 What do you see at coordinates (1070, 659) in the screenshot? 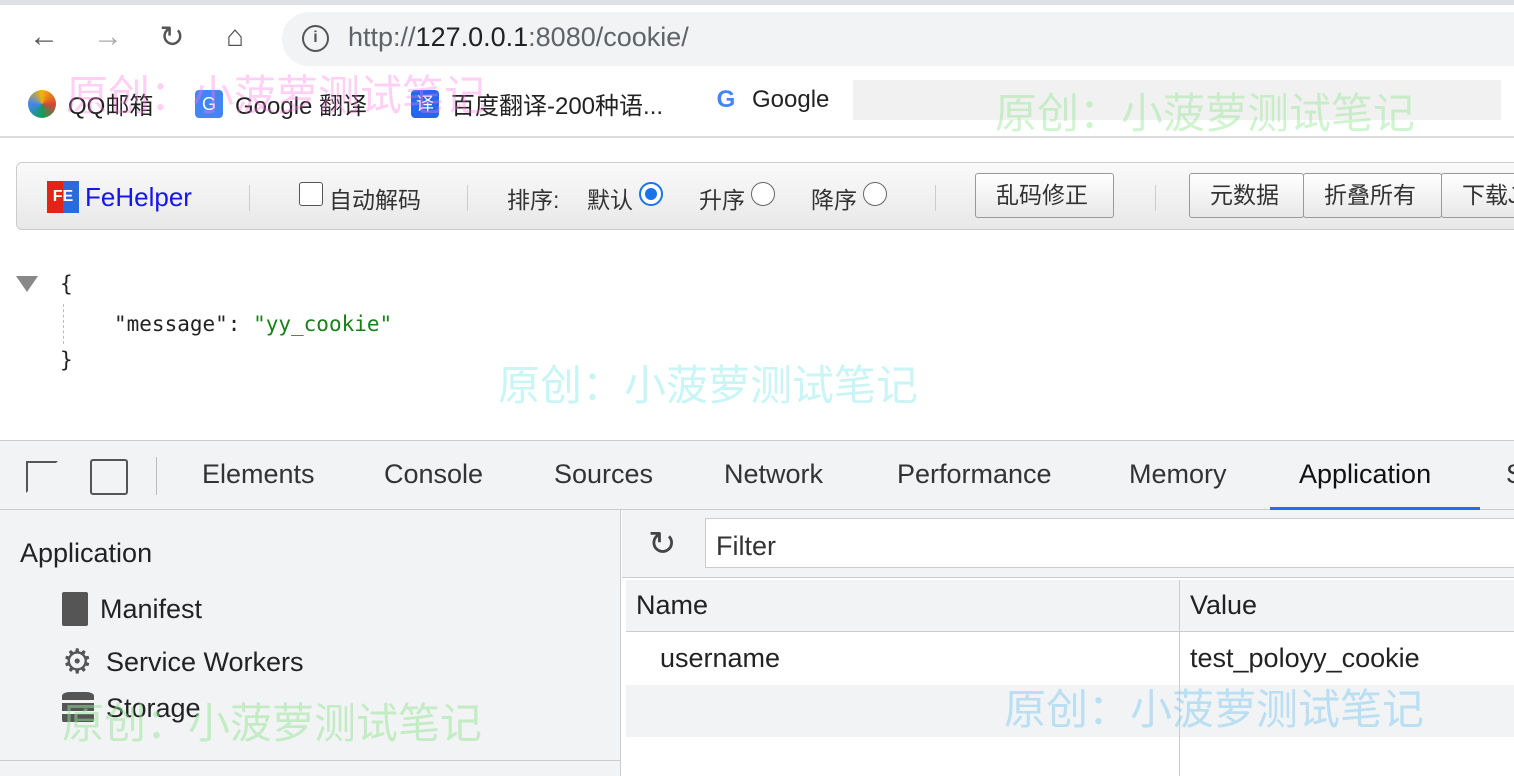
I see `table-row: username test_poloyy_cookie` at bounding box center [1070, 659].